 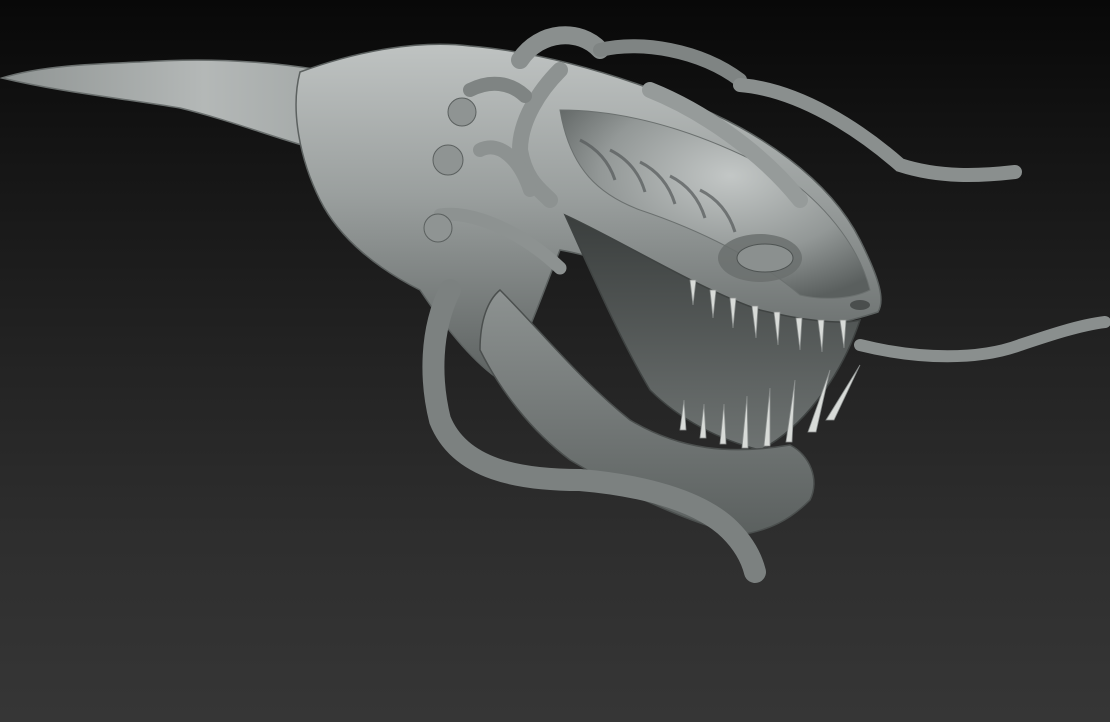 I want to click on tail-fin, so click(x=170, y=105).